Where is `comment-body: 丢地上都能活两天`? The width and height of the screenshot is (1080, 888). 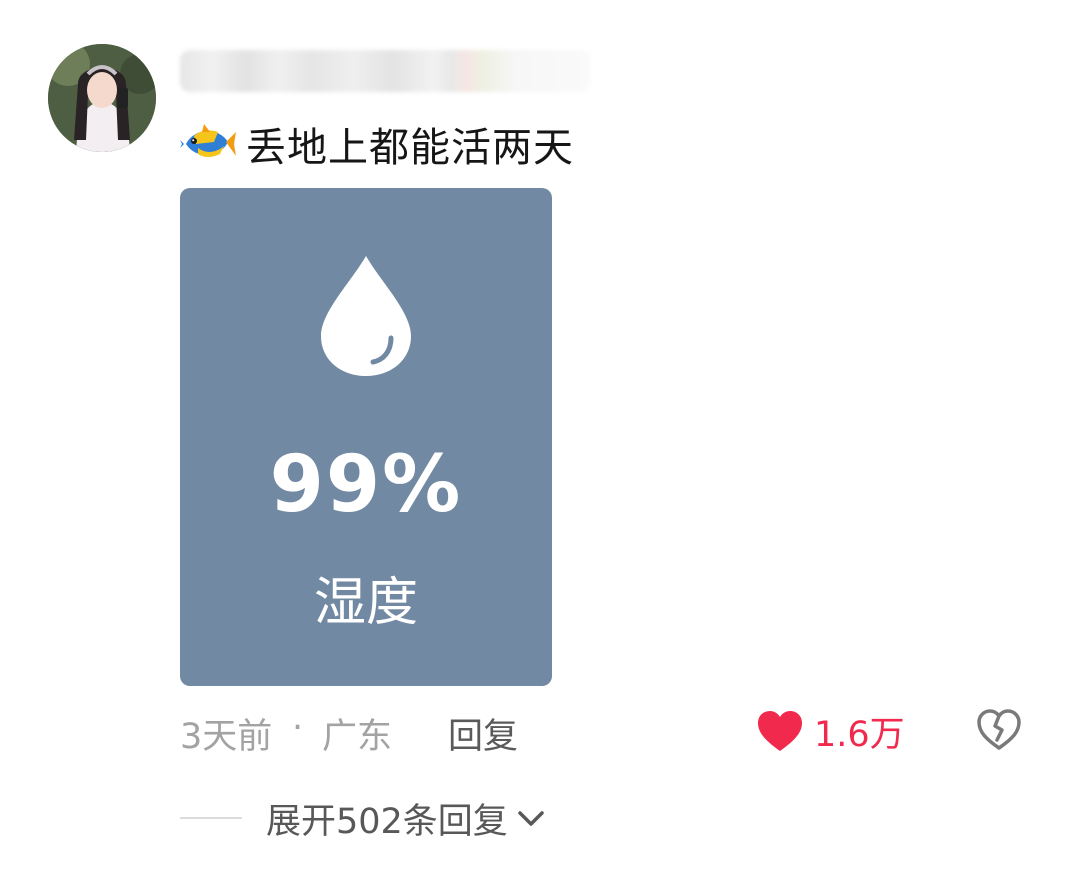 comment-body: 丢地上都能活两天 is located at coordinates (377, 144).